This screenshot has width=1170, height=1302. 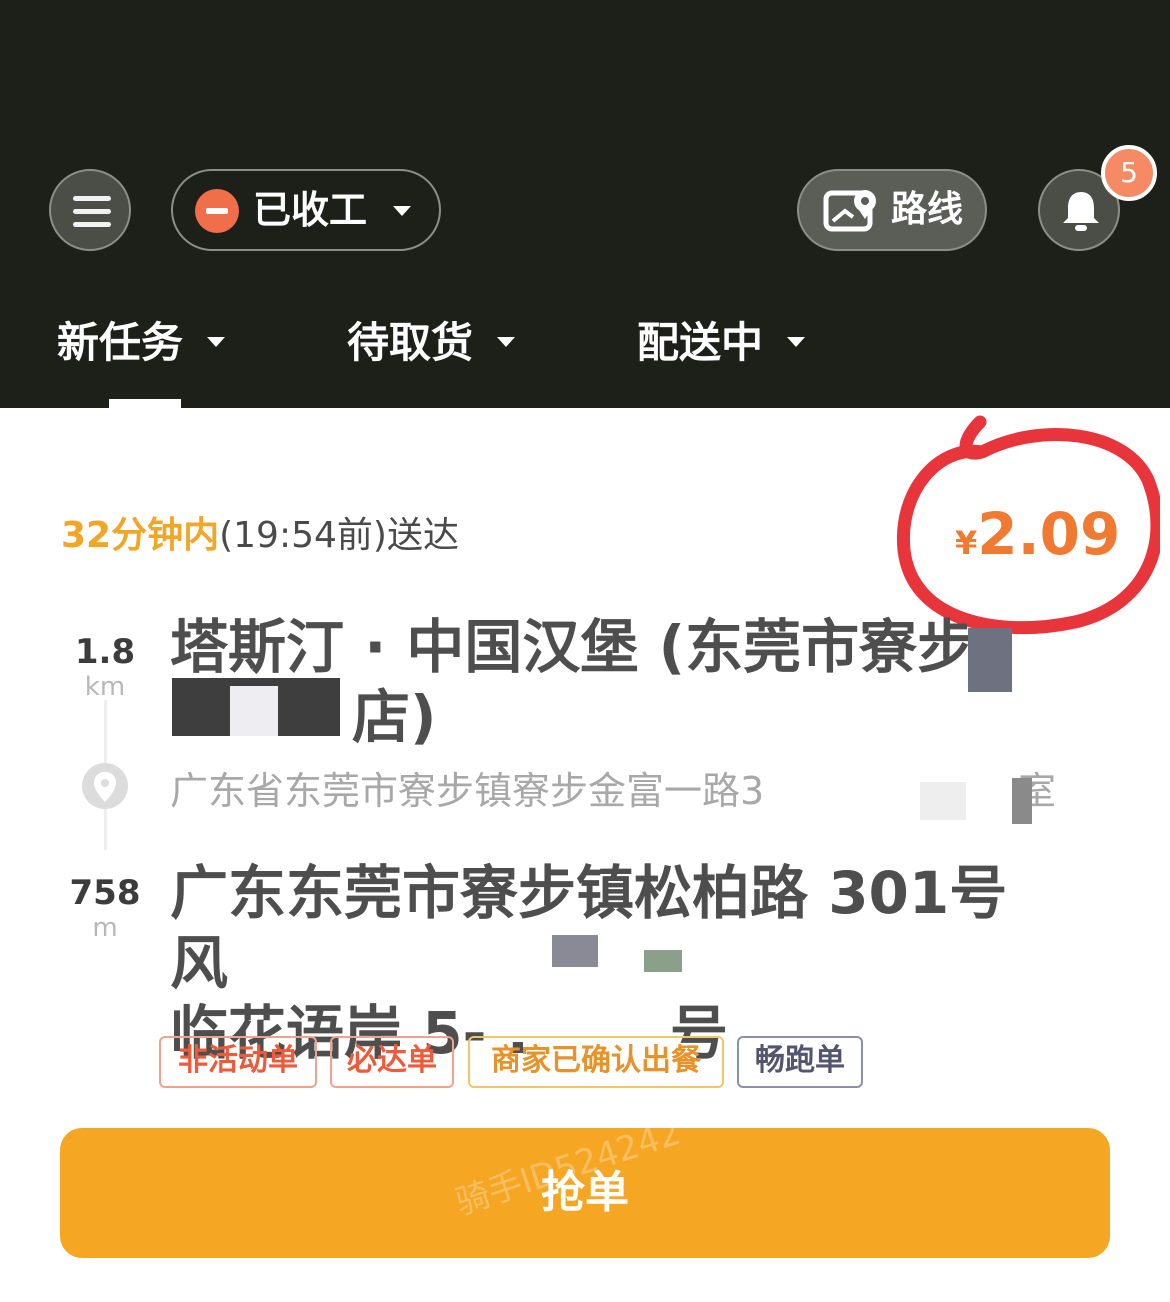 I want to click on delivery-deadline: 32分钟内(19:54前)送达, so click(x=260, y=536).